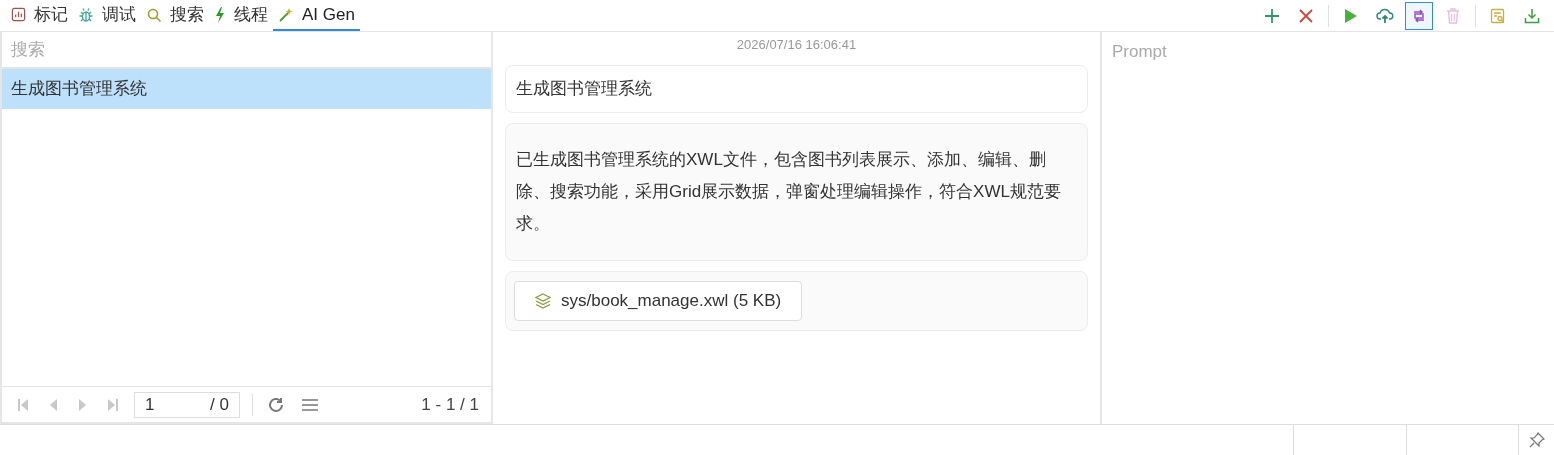  I want to click on triangle-right-icon, so click(83, 404).